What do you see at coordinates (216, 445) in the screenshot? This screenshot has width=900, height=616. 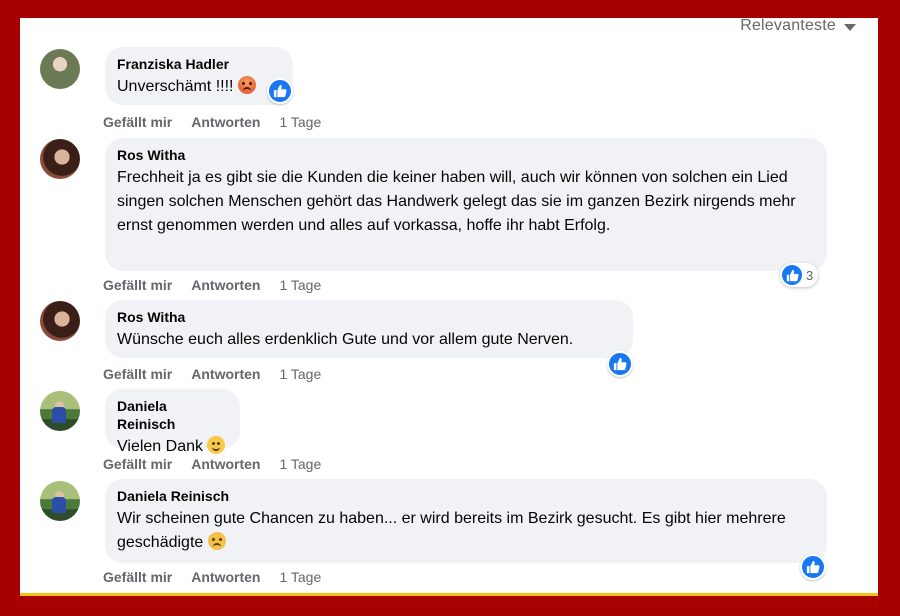 I see `smiling-face-icon` at bounding box center [216, 445].